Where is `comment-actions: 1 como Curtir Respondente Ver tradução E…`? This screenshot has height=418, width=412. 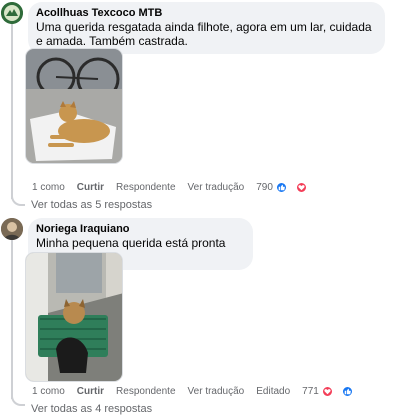 comment-actions: 1 como Curtir Respondente Ver tradução E… is located at coordinates (198, 391).